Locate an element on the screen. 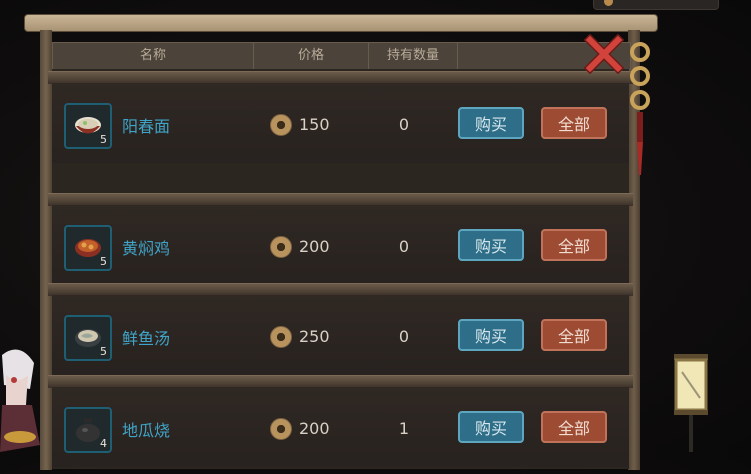 The width and height of the screenshot is (751, 474). header-held: 持有数量 is located at coordinates (413, 56).